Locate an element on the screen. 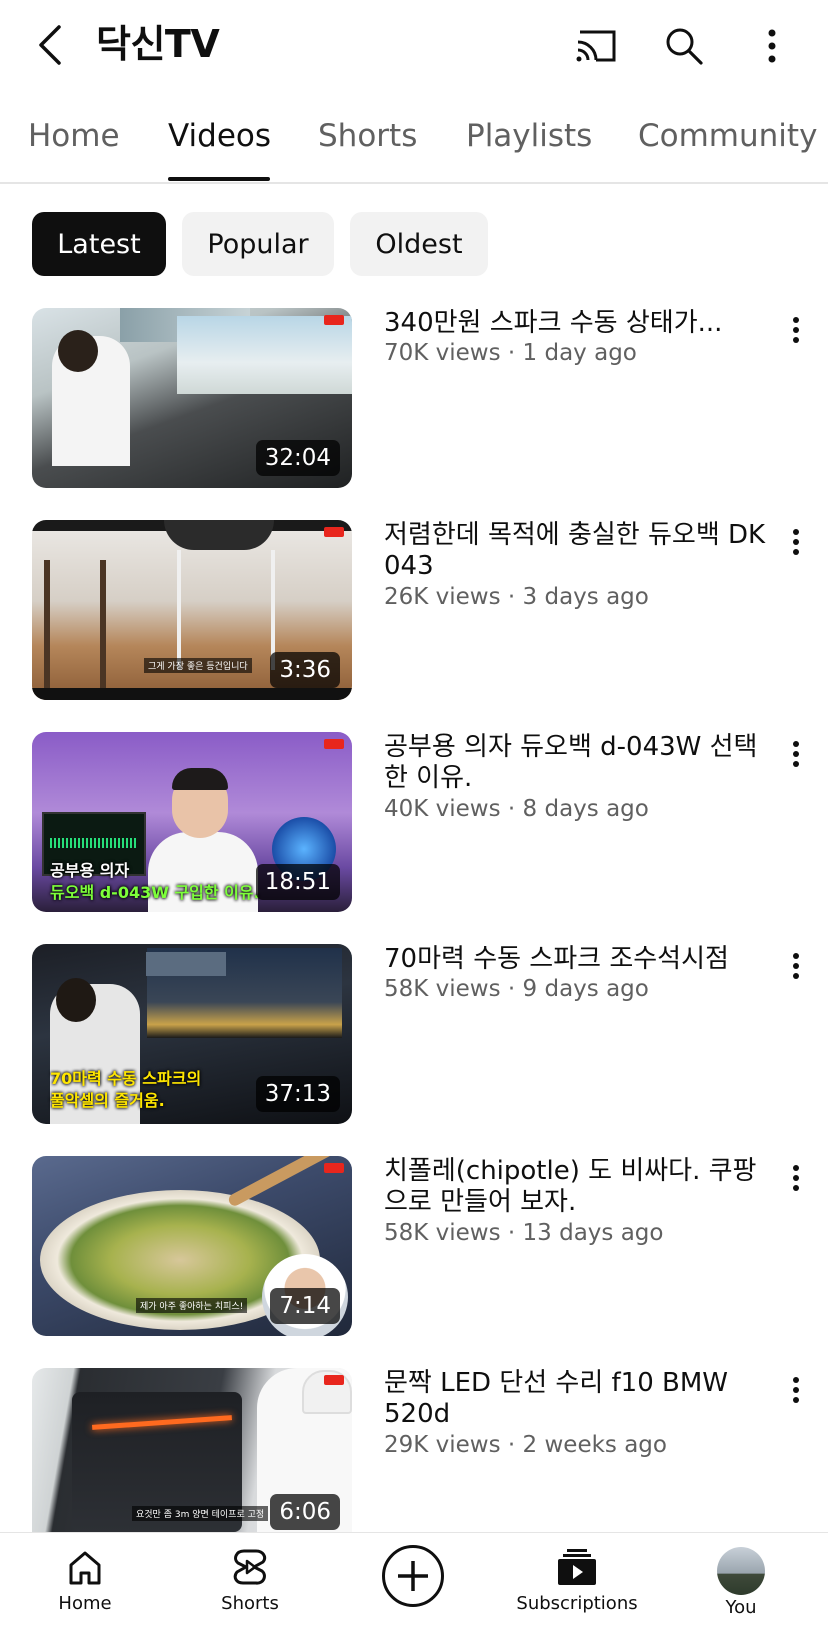 Image resolution: width=828 pixels, height=1629 pixels. shorts-icon is located at coordinates (250, 1567).